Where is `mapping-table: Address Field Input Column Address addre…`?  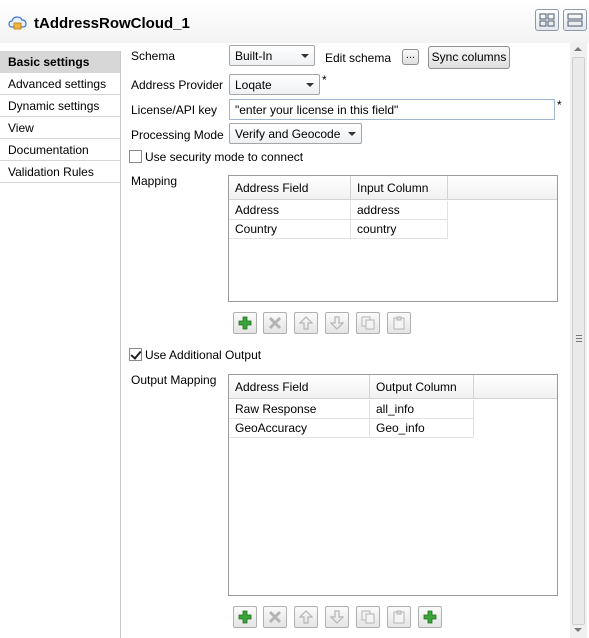 mapping-table: Address Field Input Column Address addre… is located at coordinates (393, 238).